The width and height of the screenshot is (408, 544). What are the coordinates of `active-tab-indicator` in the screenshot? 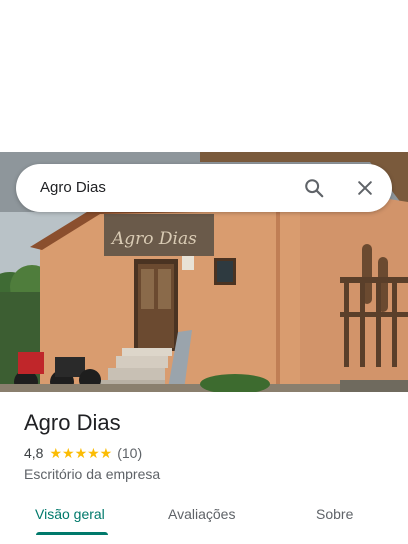 It's located at (72, 533).